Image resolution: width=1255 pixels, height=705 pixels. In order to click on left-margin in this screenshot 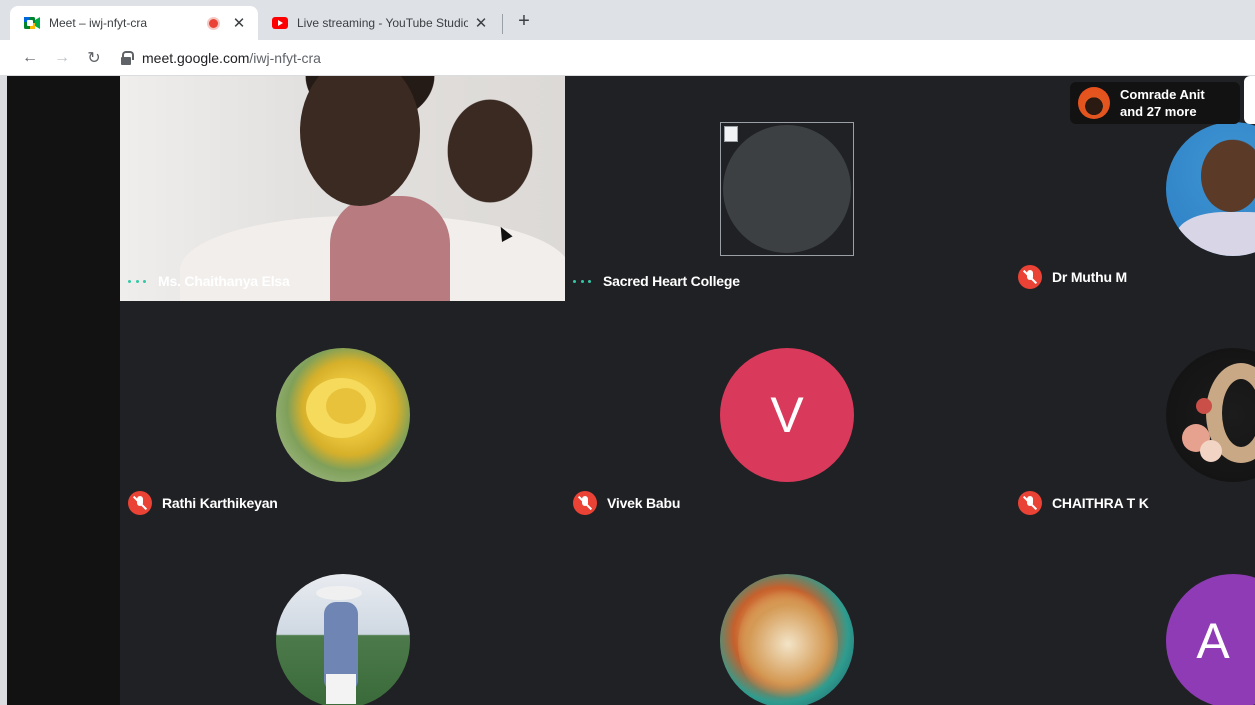, I will do `click(60, 390)`.